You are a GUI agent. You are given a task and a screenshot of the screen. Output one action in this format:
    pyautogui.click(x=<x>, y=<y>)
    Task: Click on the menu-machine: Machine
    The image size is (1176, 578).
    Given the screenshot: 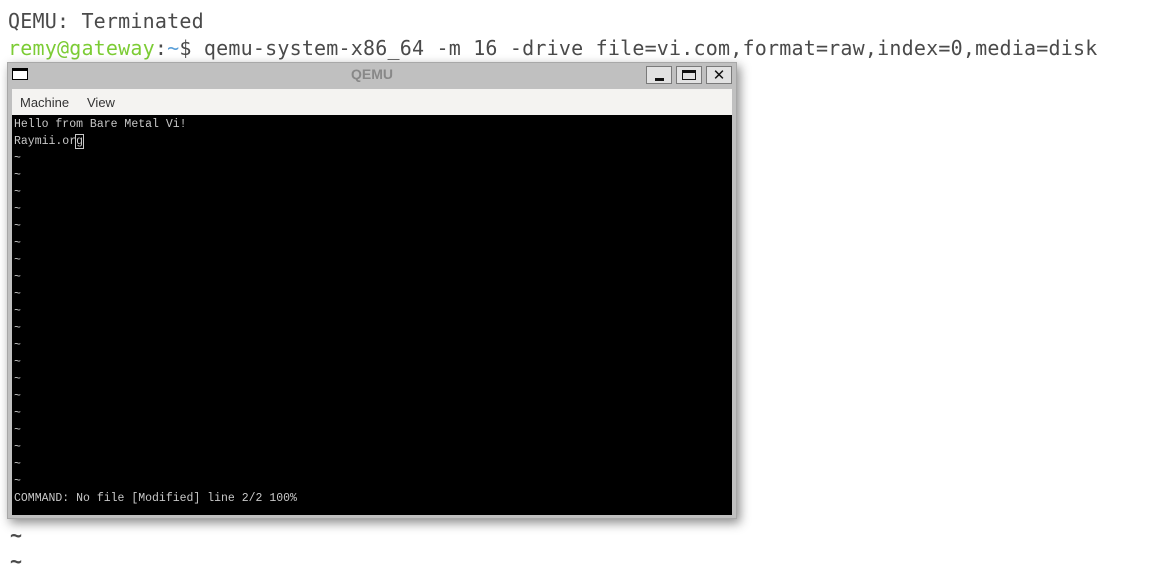 What is the action you would take?
    pyautogui.click(x=44, y=102)
    